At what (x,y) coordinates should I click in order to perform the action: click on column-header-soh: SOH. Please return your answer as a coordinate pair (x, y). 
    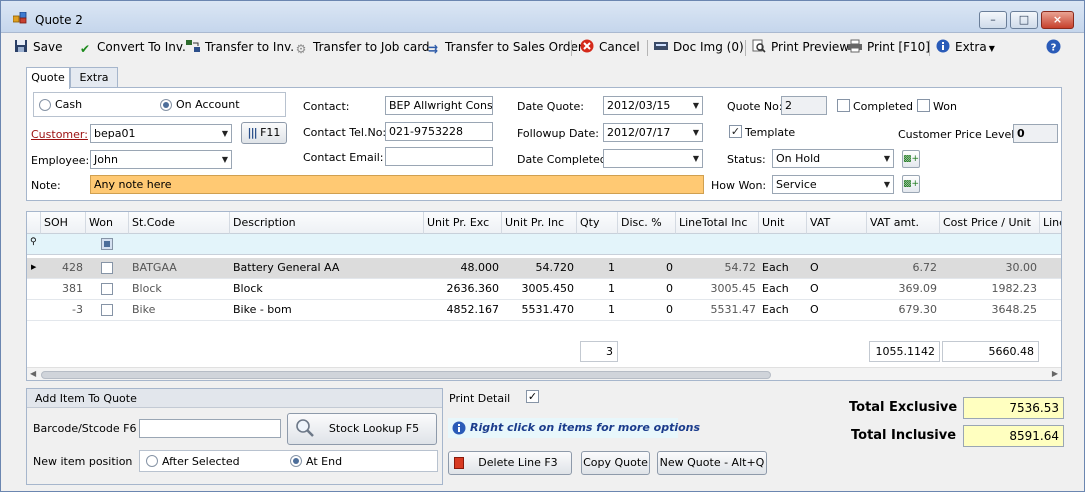
    Looking at the image, I should click on (63, 223).